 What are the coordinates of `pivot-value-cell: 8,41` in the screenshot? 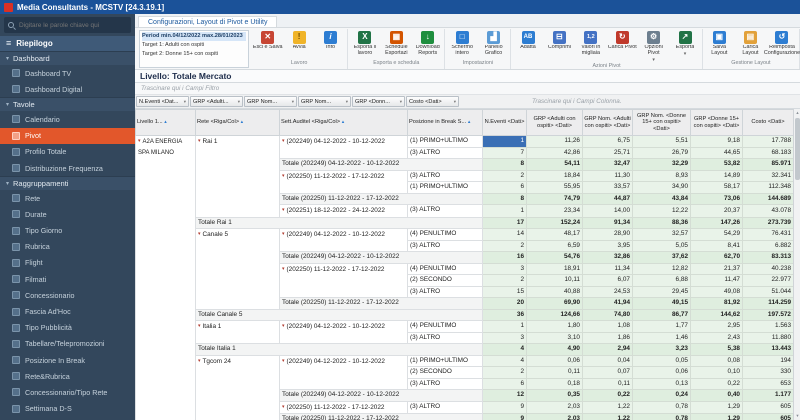 It's located at (716, 245).